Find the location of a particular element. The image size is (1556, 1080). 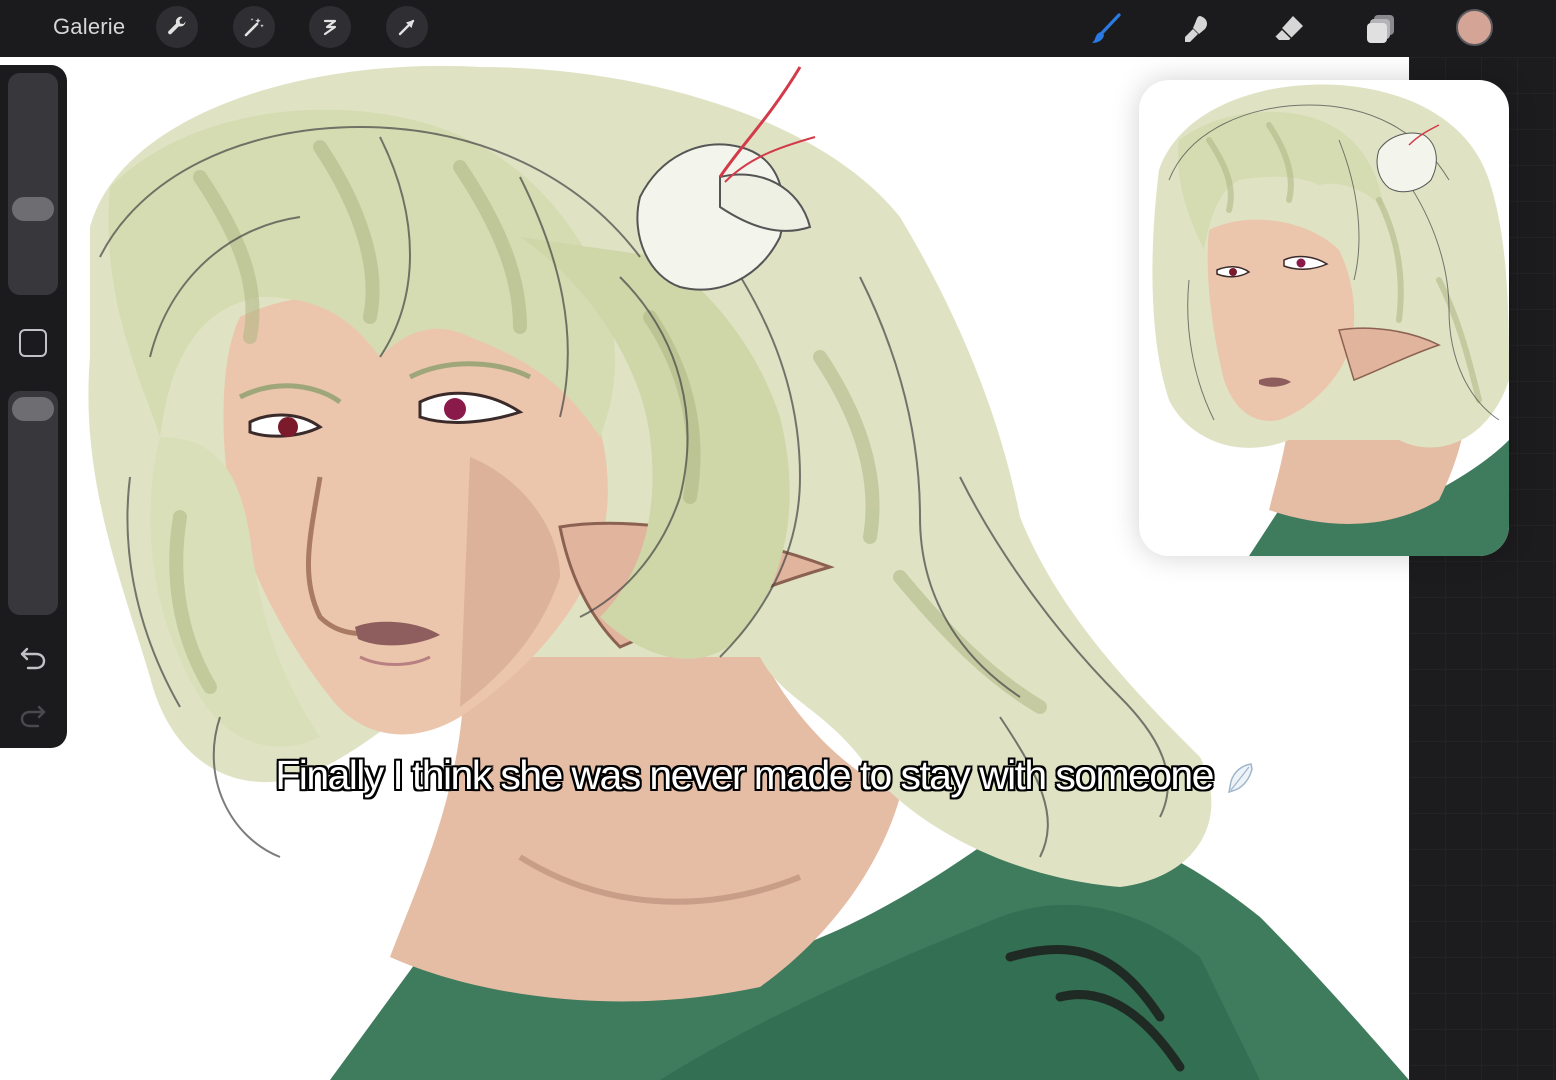

selection-icon is located at coordinates (330, 27).